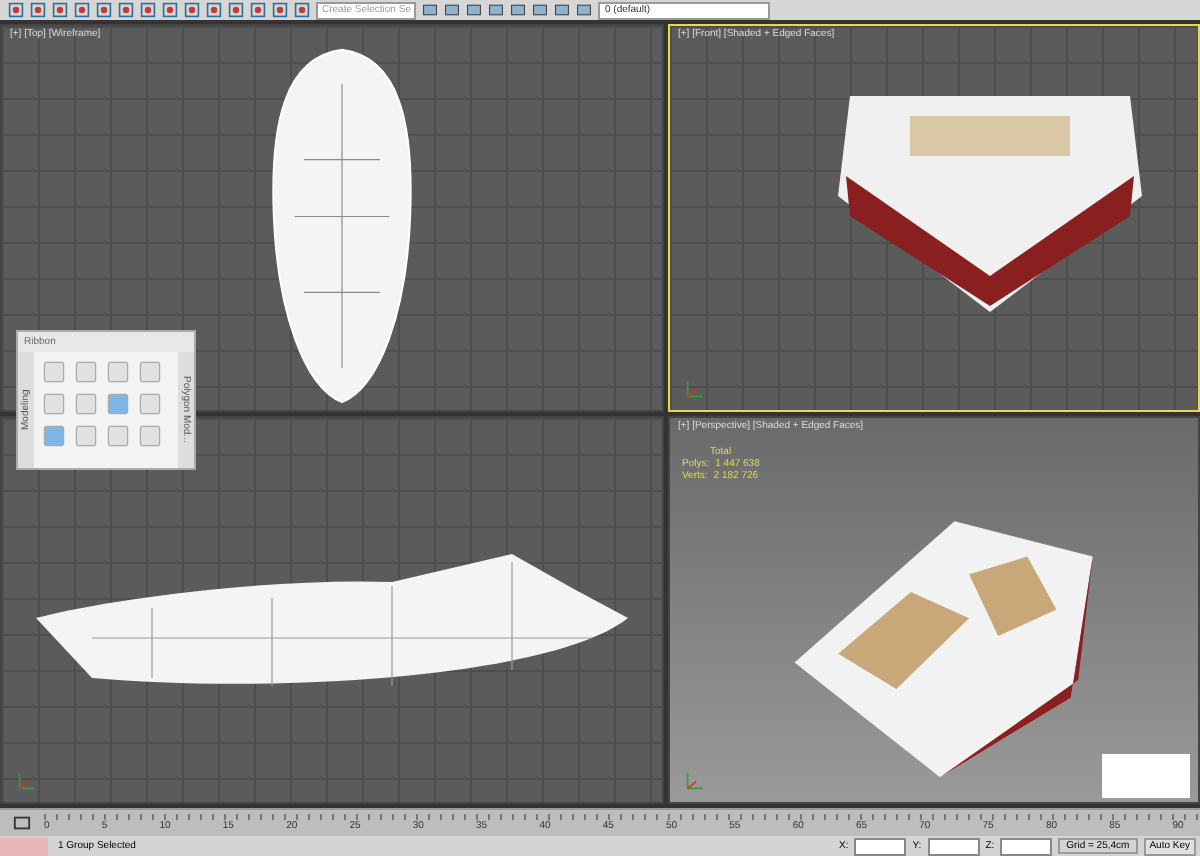 The height and width of the screenshot is (856, 1200). Describe the element at coordinates (24, 846) in the screenshot. I see `script-listener-field` at that location.